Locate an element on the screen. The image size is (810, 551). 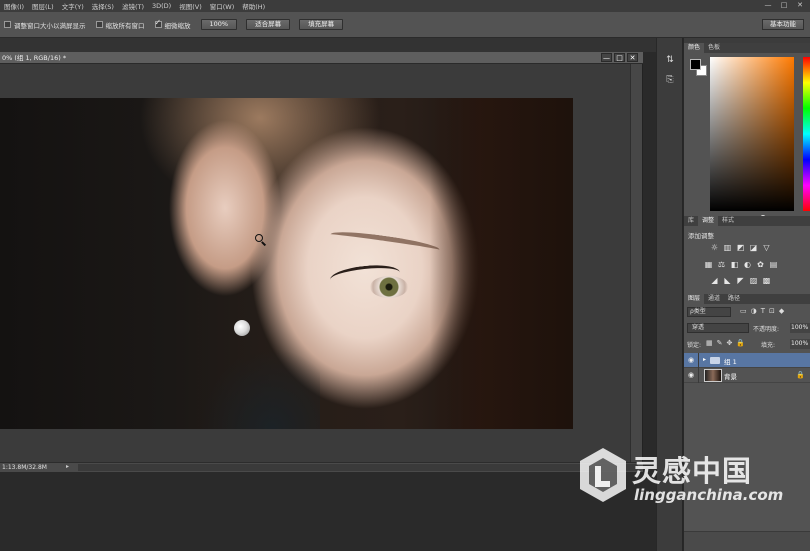
brightness-contrast-icon: ☼ is located at coordinates (714, 247).